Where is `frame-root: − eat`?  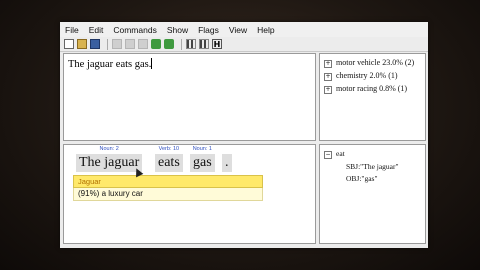
frame-root: − eat is located at coordinates (334, 154).